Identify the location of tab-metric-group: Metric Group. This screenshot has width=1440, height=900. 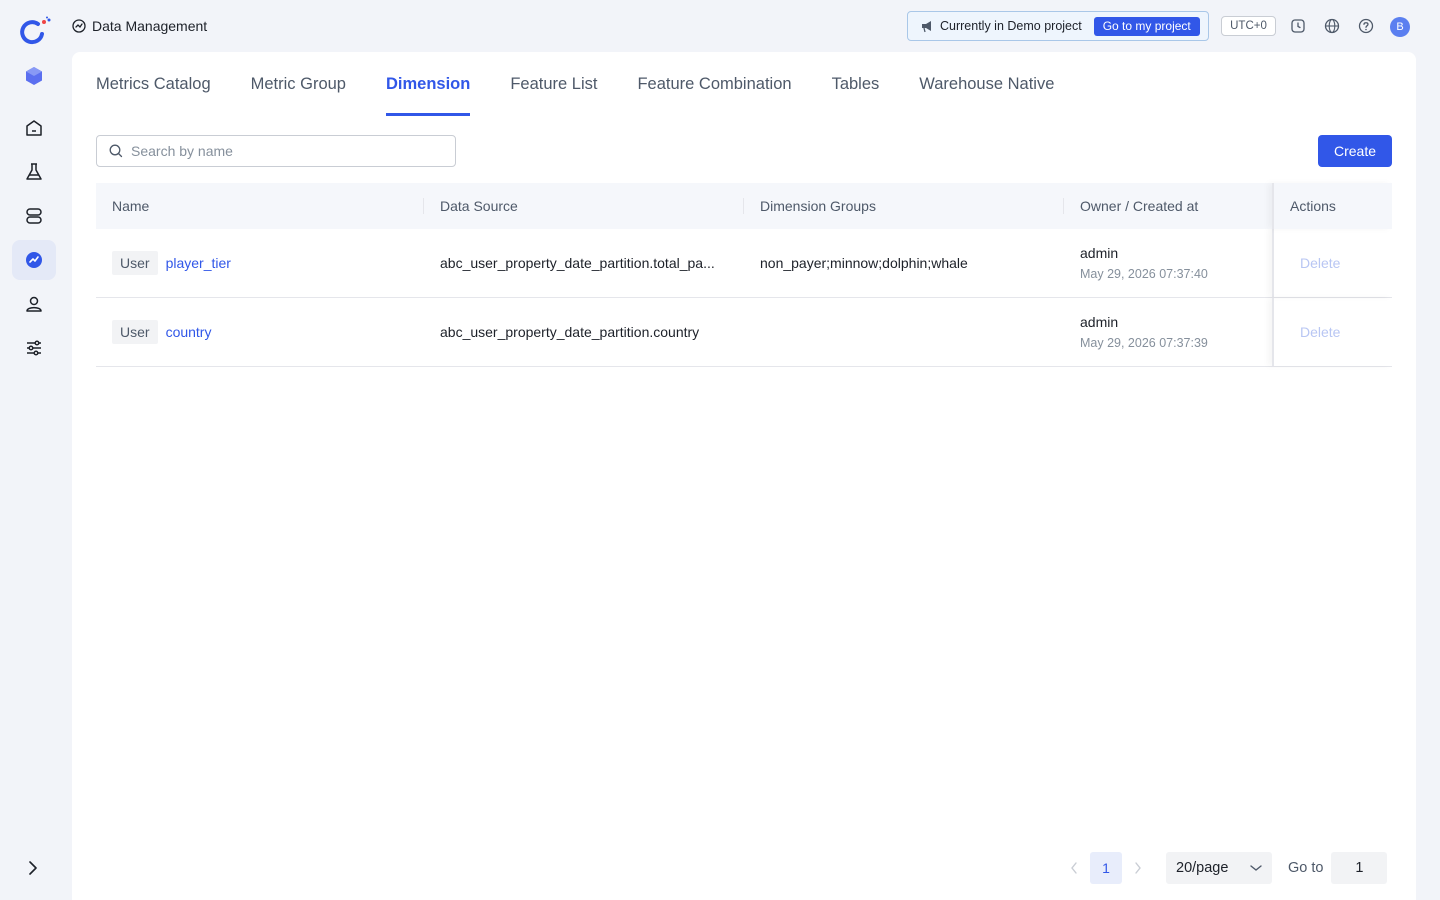
(298, 84).